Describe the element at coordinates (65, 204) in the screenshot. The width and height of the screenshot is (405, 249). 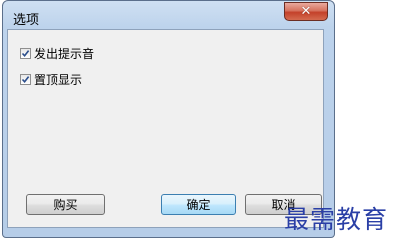
I see `buy-button: 购买` at that location.